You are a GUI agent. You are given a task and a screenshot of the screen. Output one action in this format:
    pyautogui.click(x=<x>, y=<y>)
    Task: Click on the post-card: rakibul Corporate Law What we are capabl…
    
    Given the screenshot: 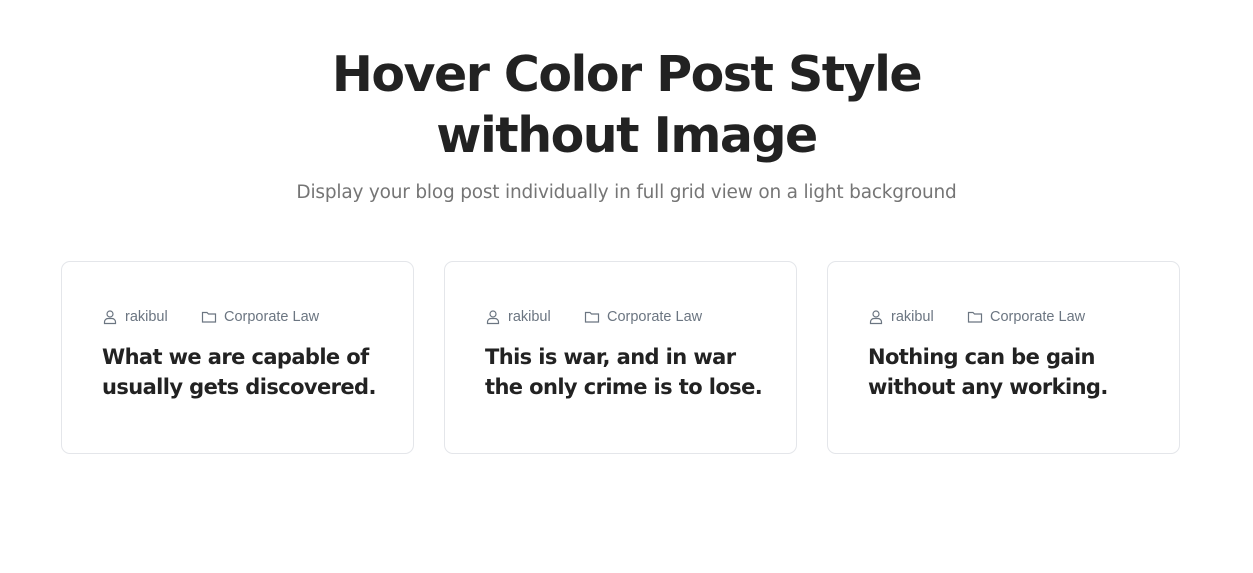 What is the action you would take?
    pyautogui.click(x=237, y=357)
    